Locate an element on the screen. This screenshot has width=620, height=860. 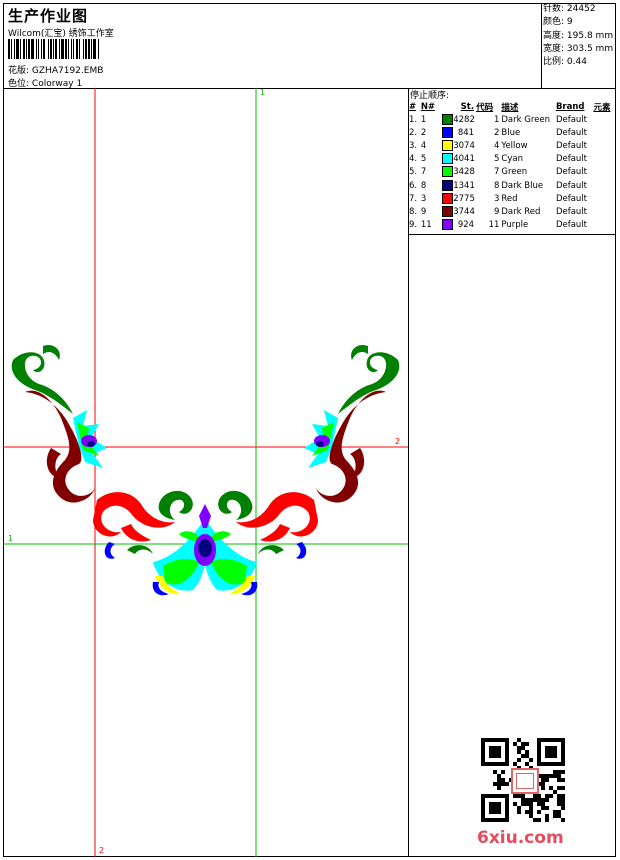
row-index: 9. is located at coordinates (414, 225).